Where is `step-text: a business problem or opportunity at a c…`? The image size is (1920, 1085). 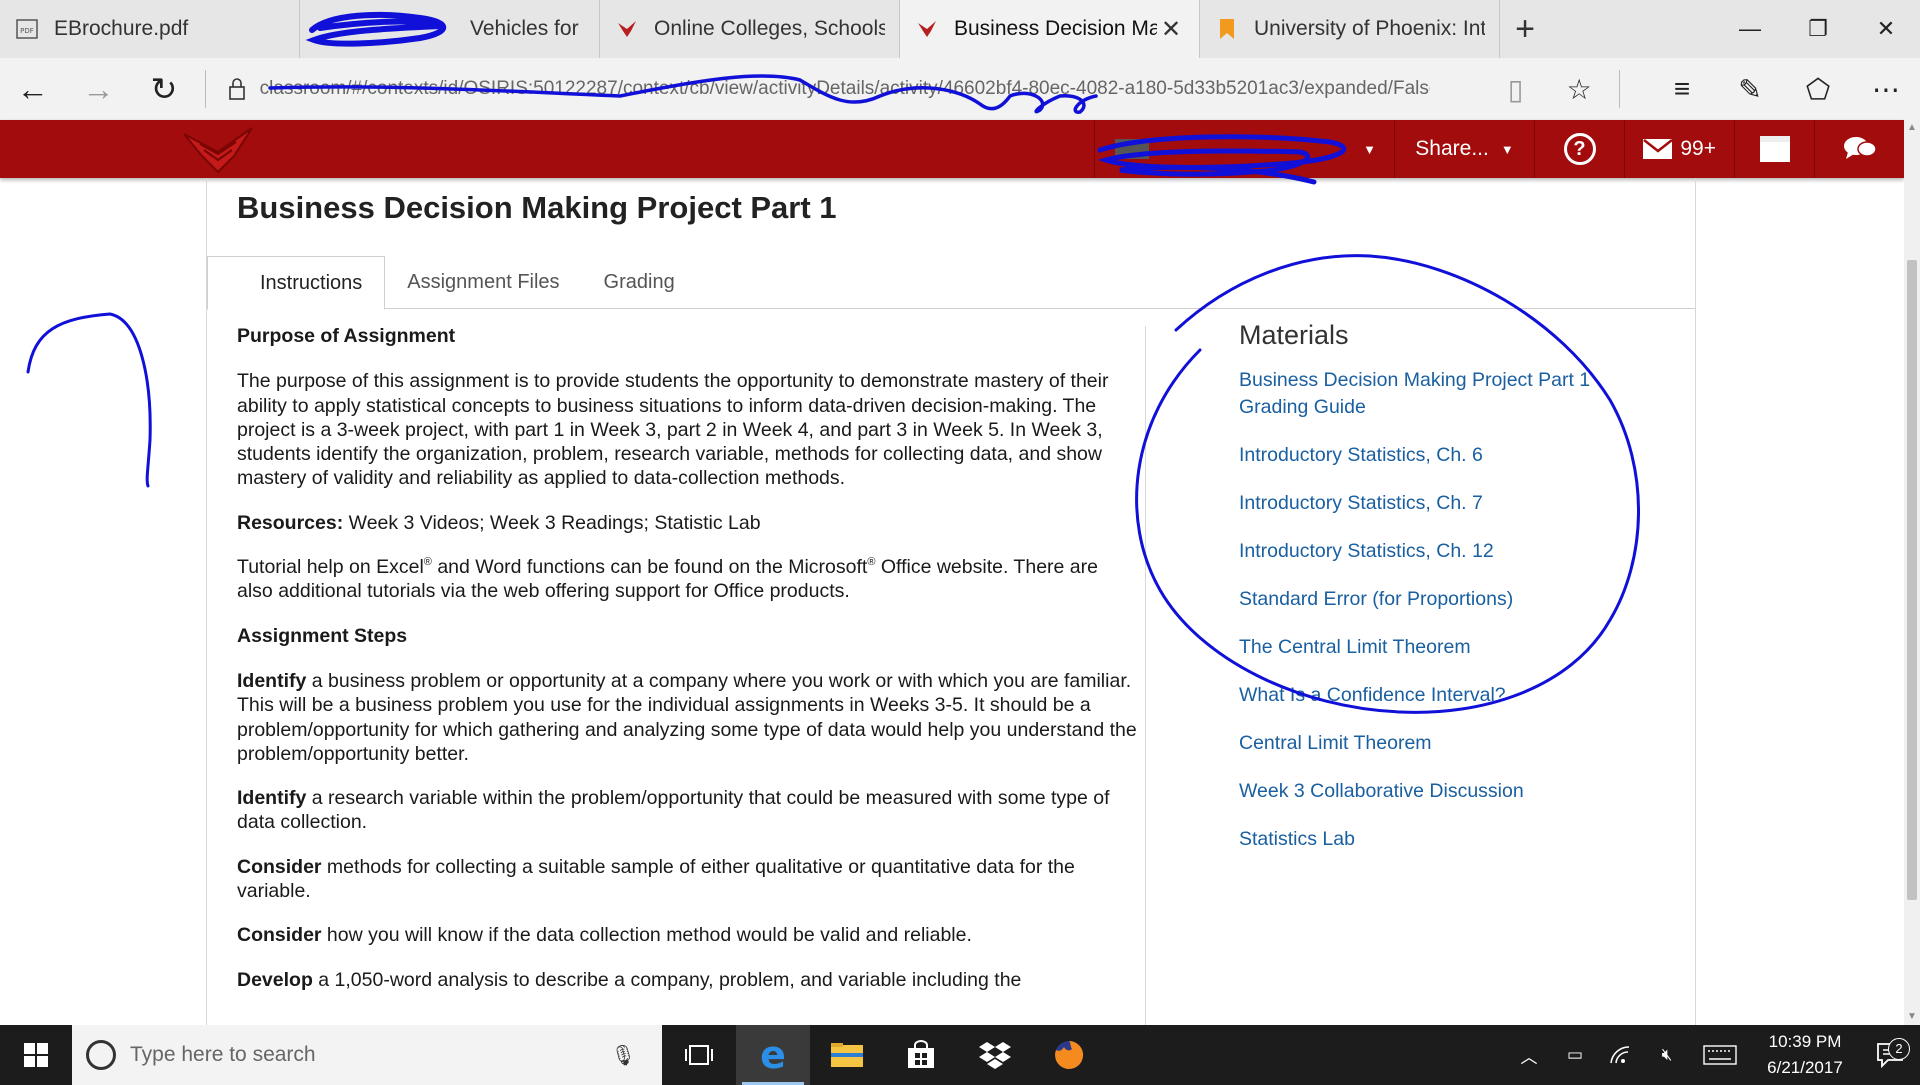
step-text: a business problem or opportunity at a c… is located at coordinates (687, 717).